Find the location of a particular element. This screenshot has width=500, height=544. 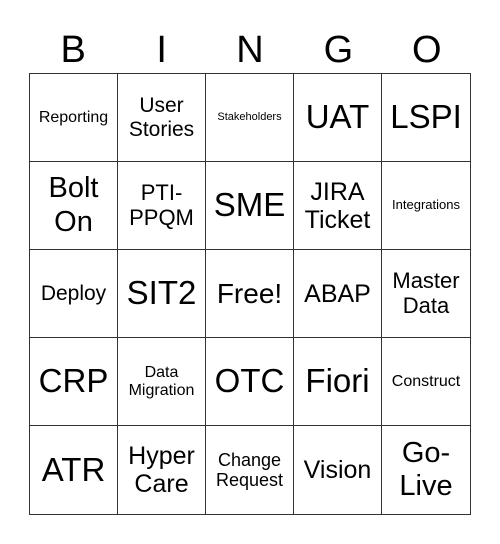

bingo-cell: OTC is located at coordinates (250, 382).